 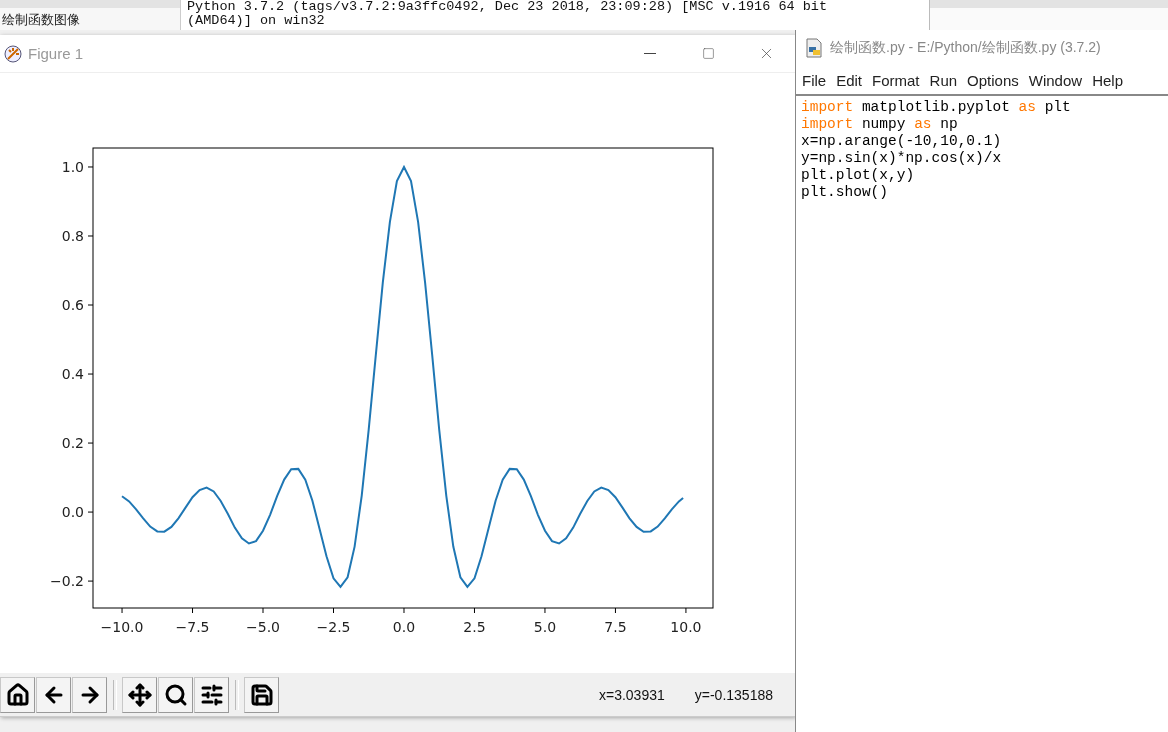 I want to click on x-tick-label: 7.5, so click(x=615, y=627).